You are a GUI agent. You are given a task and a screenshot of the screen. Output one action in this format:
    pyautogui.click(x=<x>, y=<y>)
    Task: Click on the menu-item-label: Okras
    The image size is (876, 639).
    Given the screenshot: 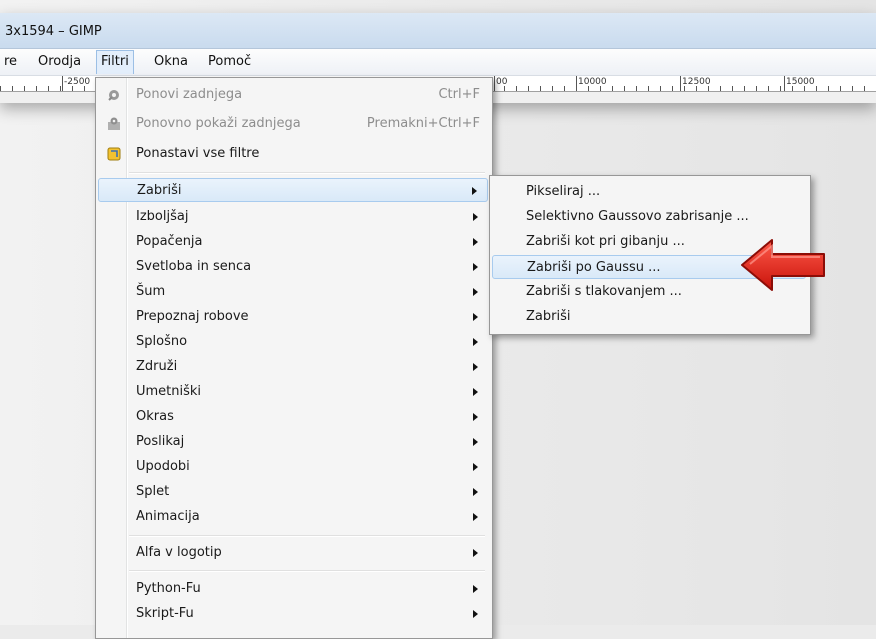 What is the action you would take?
    pyautogui.click(x=155, y=416)
    